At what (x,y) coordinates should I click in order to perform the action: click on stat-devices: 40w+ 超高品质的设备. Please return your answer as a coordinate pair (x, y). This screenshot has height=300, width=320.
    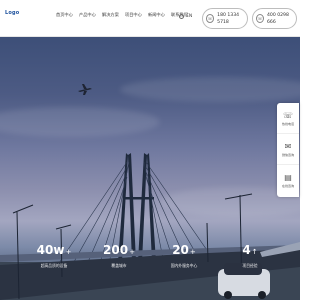
    Looking at the image, I should click on (54, 256).